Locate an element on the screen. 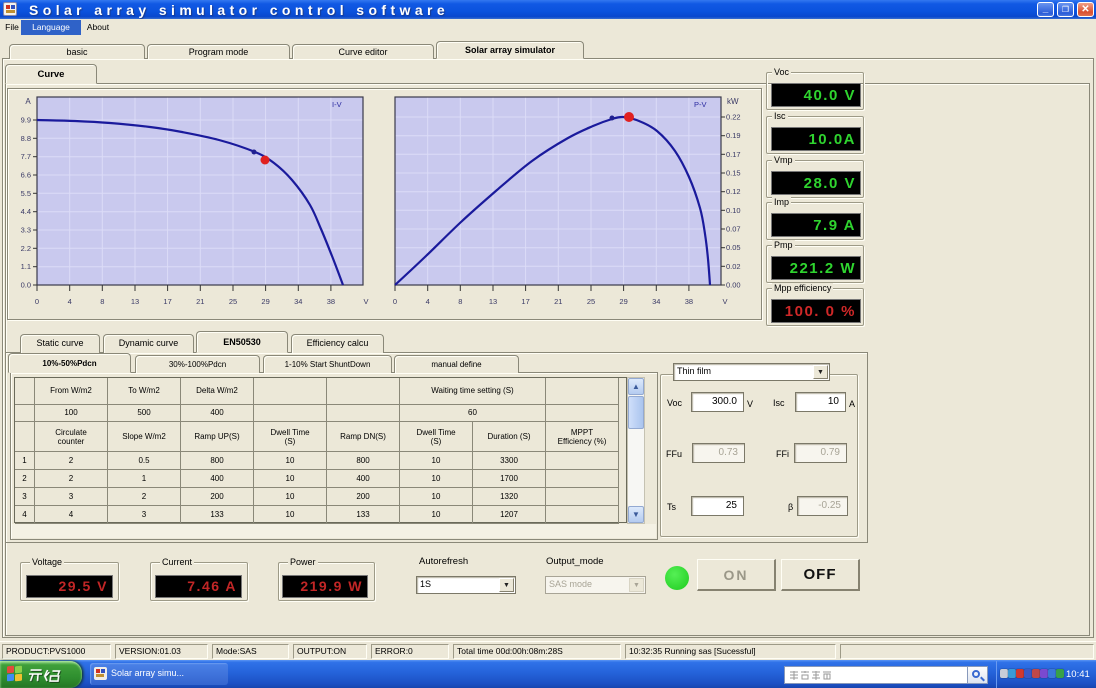 This screenshot has height=688, width=1096. svg-text: 7.7 is located at coordinates (26, 156).